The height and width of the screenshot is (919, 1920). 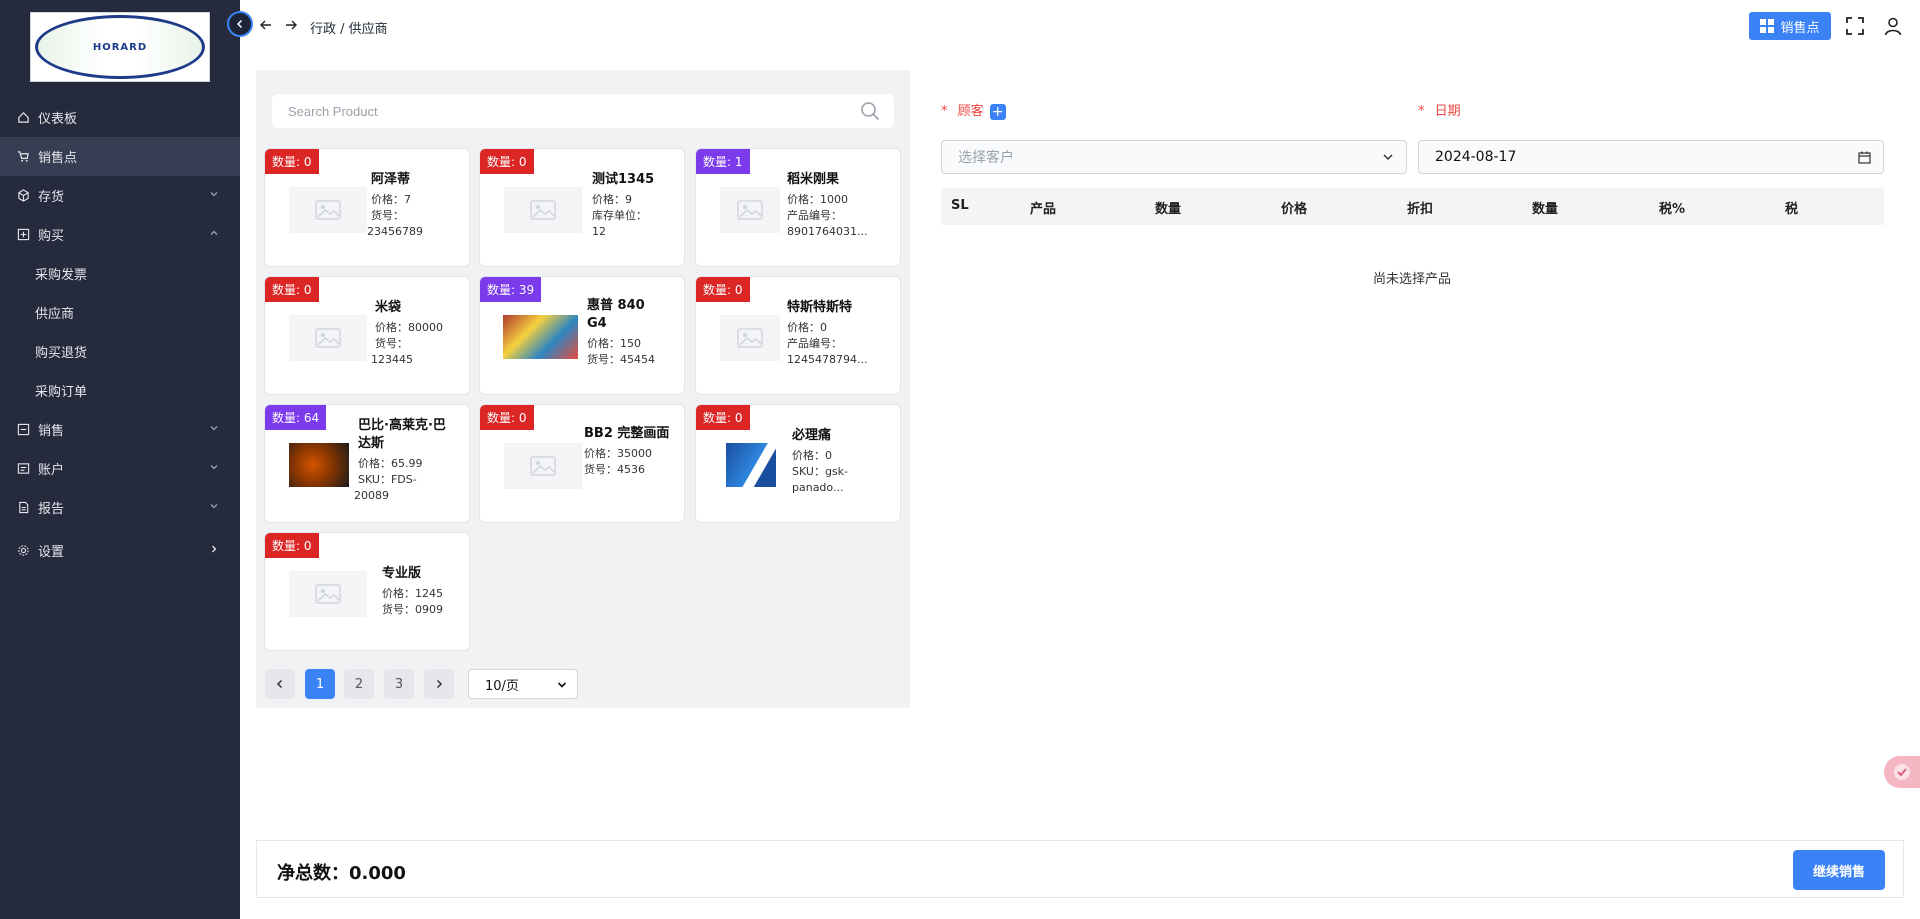 I want to click on product-code-label: 产品编号：, so click(x=814, y=215).